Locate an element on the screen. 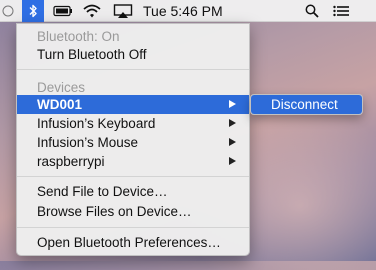 The width and height of the screenshot is (376, 270). bluetooth-icon is located at coordinates (33, 11).